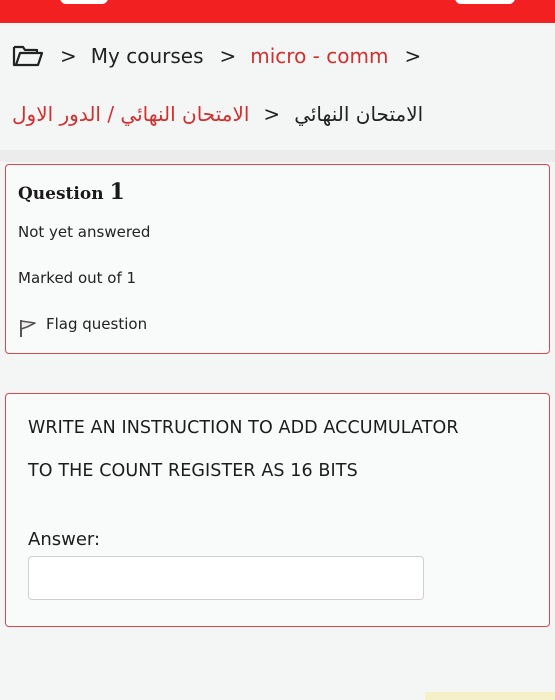 The image size is (555, 700). Describe the element at coordinates (226, 578) in the screenshot. I see `answer-input` at that location.